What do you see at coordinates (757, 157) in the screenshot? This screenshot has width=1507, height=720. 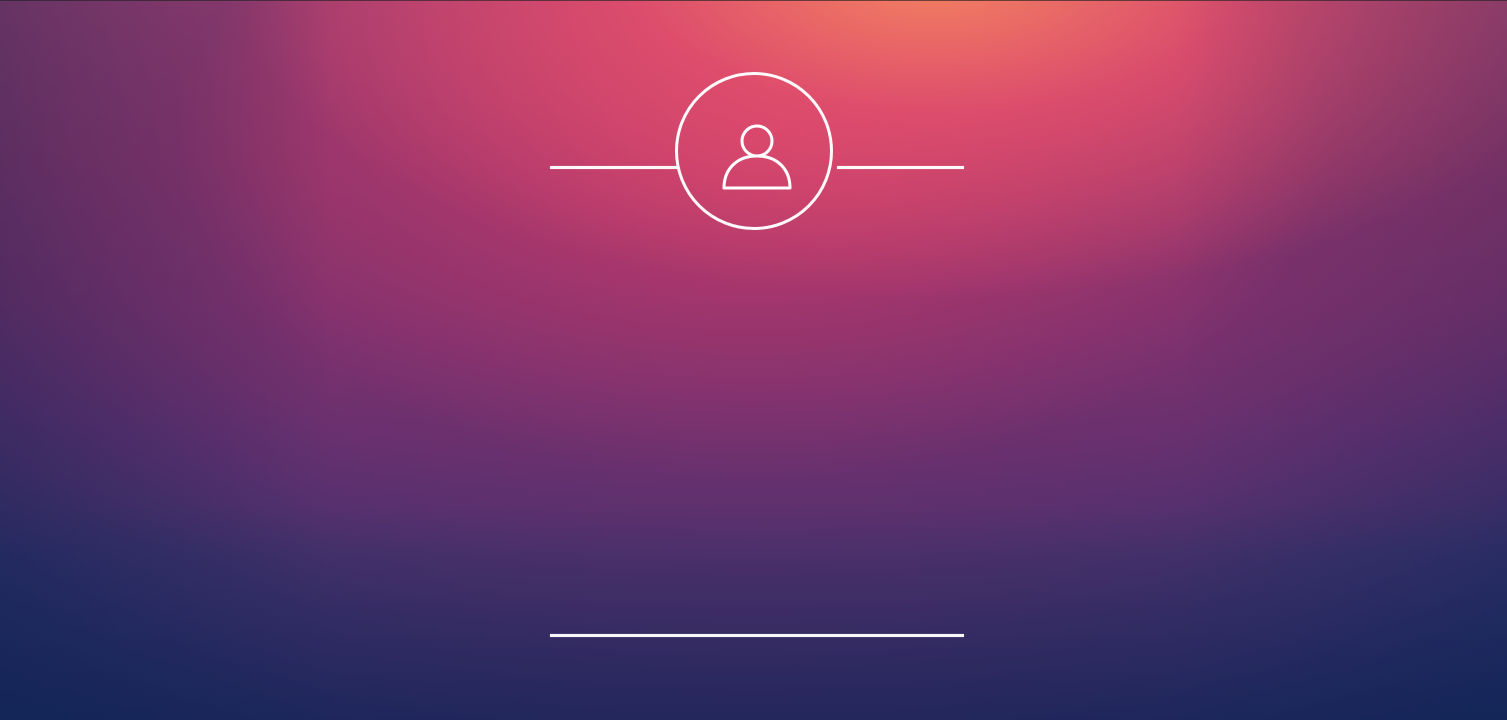 I see `user-icon` at bounding box center [757, 157].